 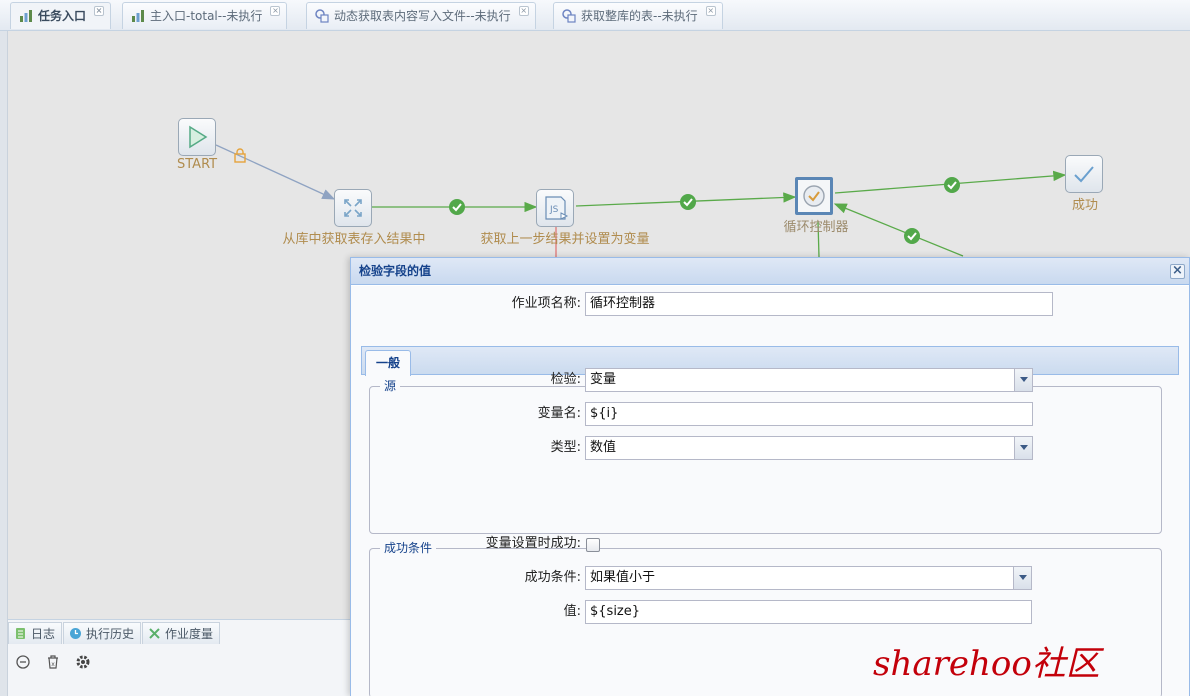 I want to click on table-input-node-label: 从库中获取表存入结果中, so click(x=354, y=239).